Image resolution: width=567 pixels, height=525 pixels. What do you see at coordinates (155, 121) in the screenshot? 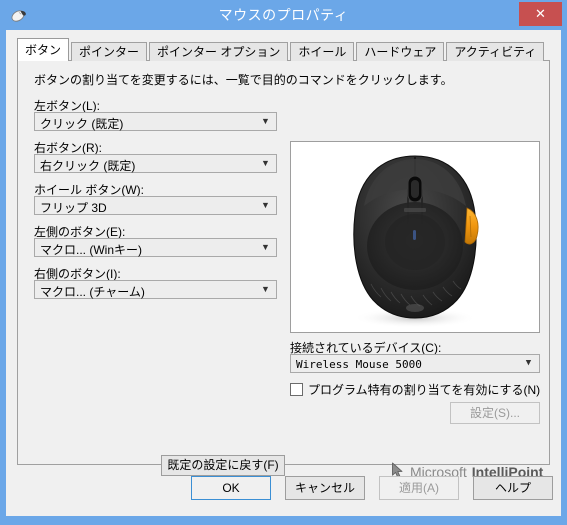
I see `left-button-combo: クリック (既定) ▼` at bounding box center [155, 121].